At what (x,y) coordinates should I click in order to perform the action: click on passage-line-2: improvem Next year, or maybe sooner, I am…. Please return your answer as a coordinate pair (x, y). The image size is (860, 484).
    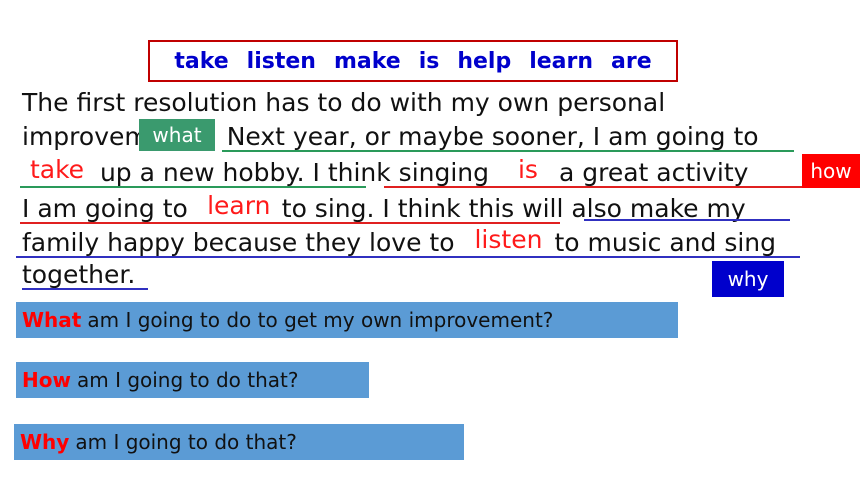
    Looking at the image, I should click on (390, 136).